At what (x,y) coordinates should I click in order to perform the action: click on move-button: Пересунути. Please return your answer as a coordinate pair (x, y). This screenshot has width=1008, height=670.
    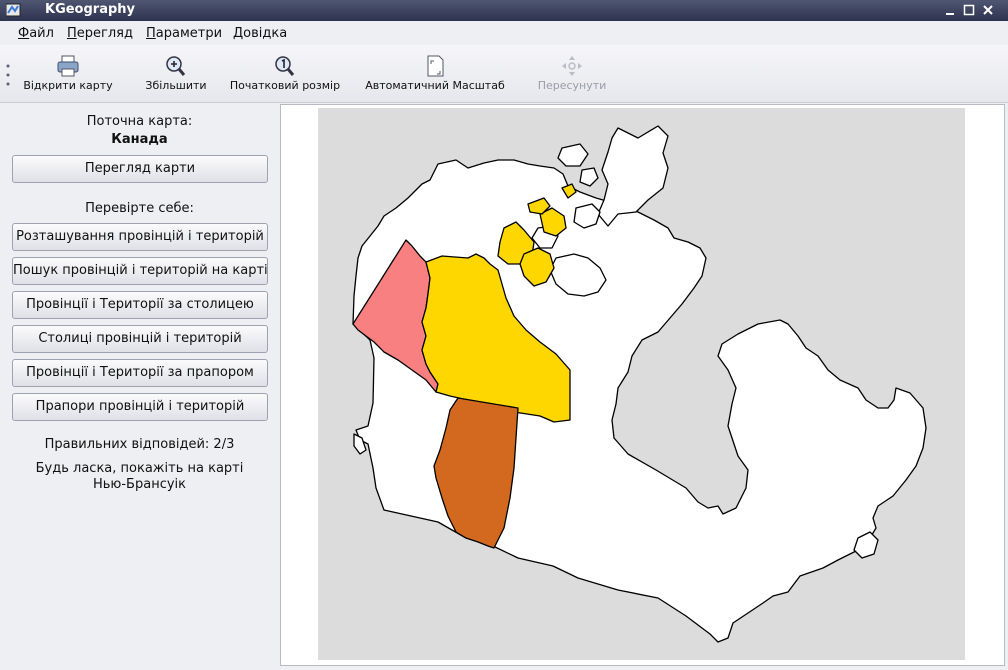
    Looking at the image, I should click on (572, 73).